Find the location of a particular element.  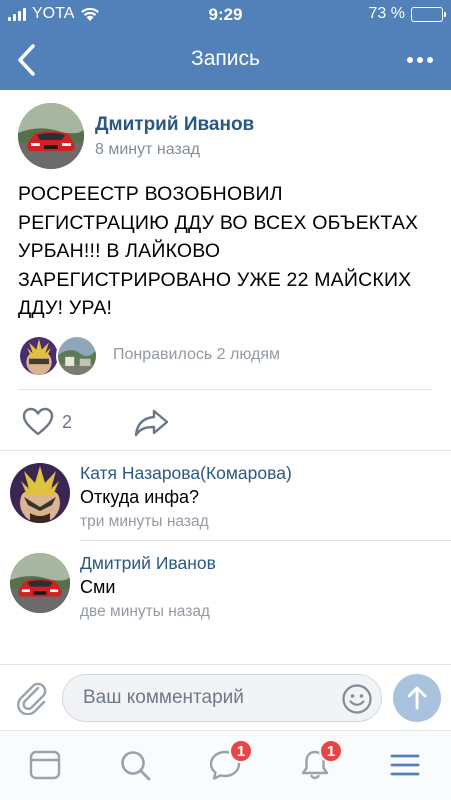

page-title: Запись is located at coordinates (225, 58).